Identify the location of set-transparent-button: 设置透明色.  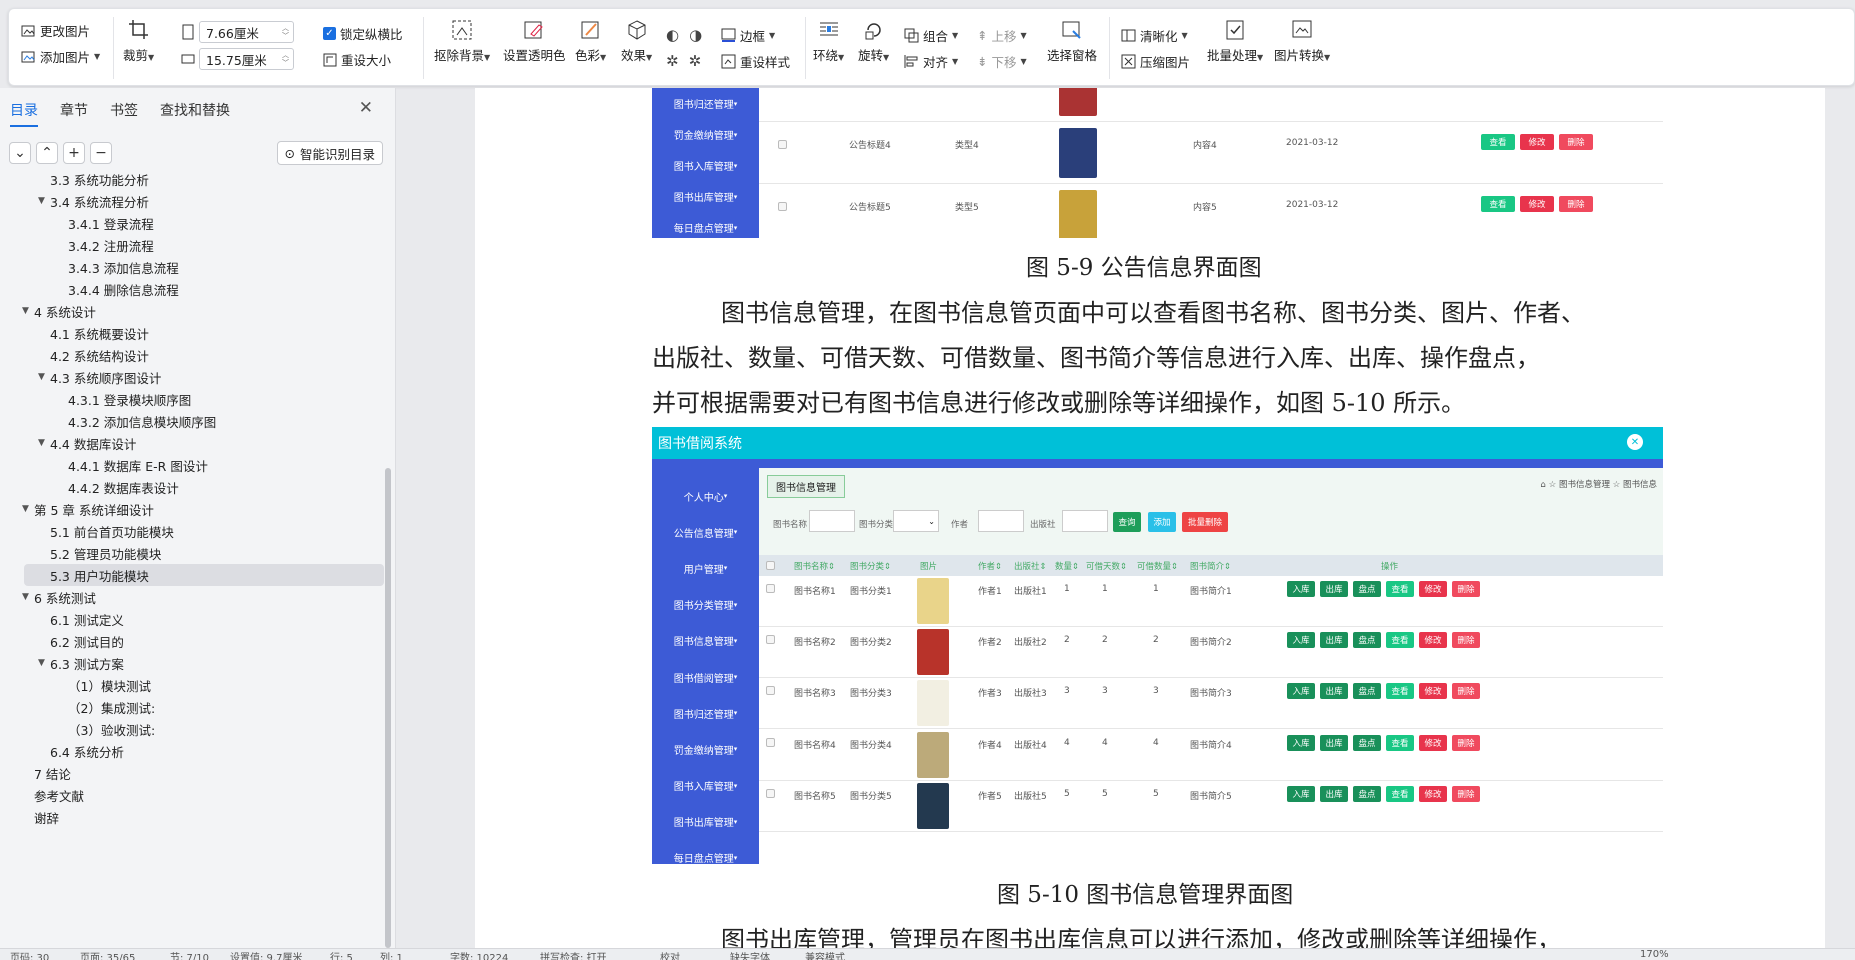
(534, 41).